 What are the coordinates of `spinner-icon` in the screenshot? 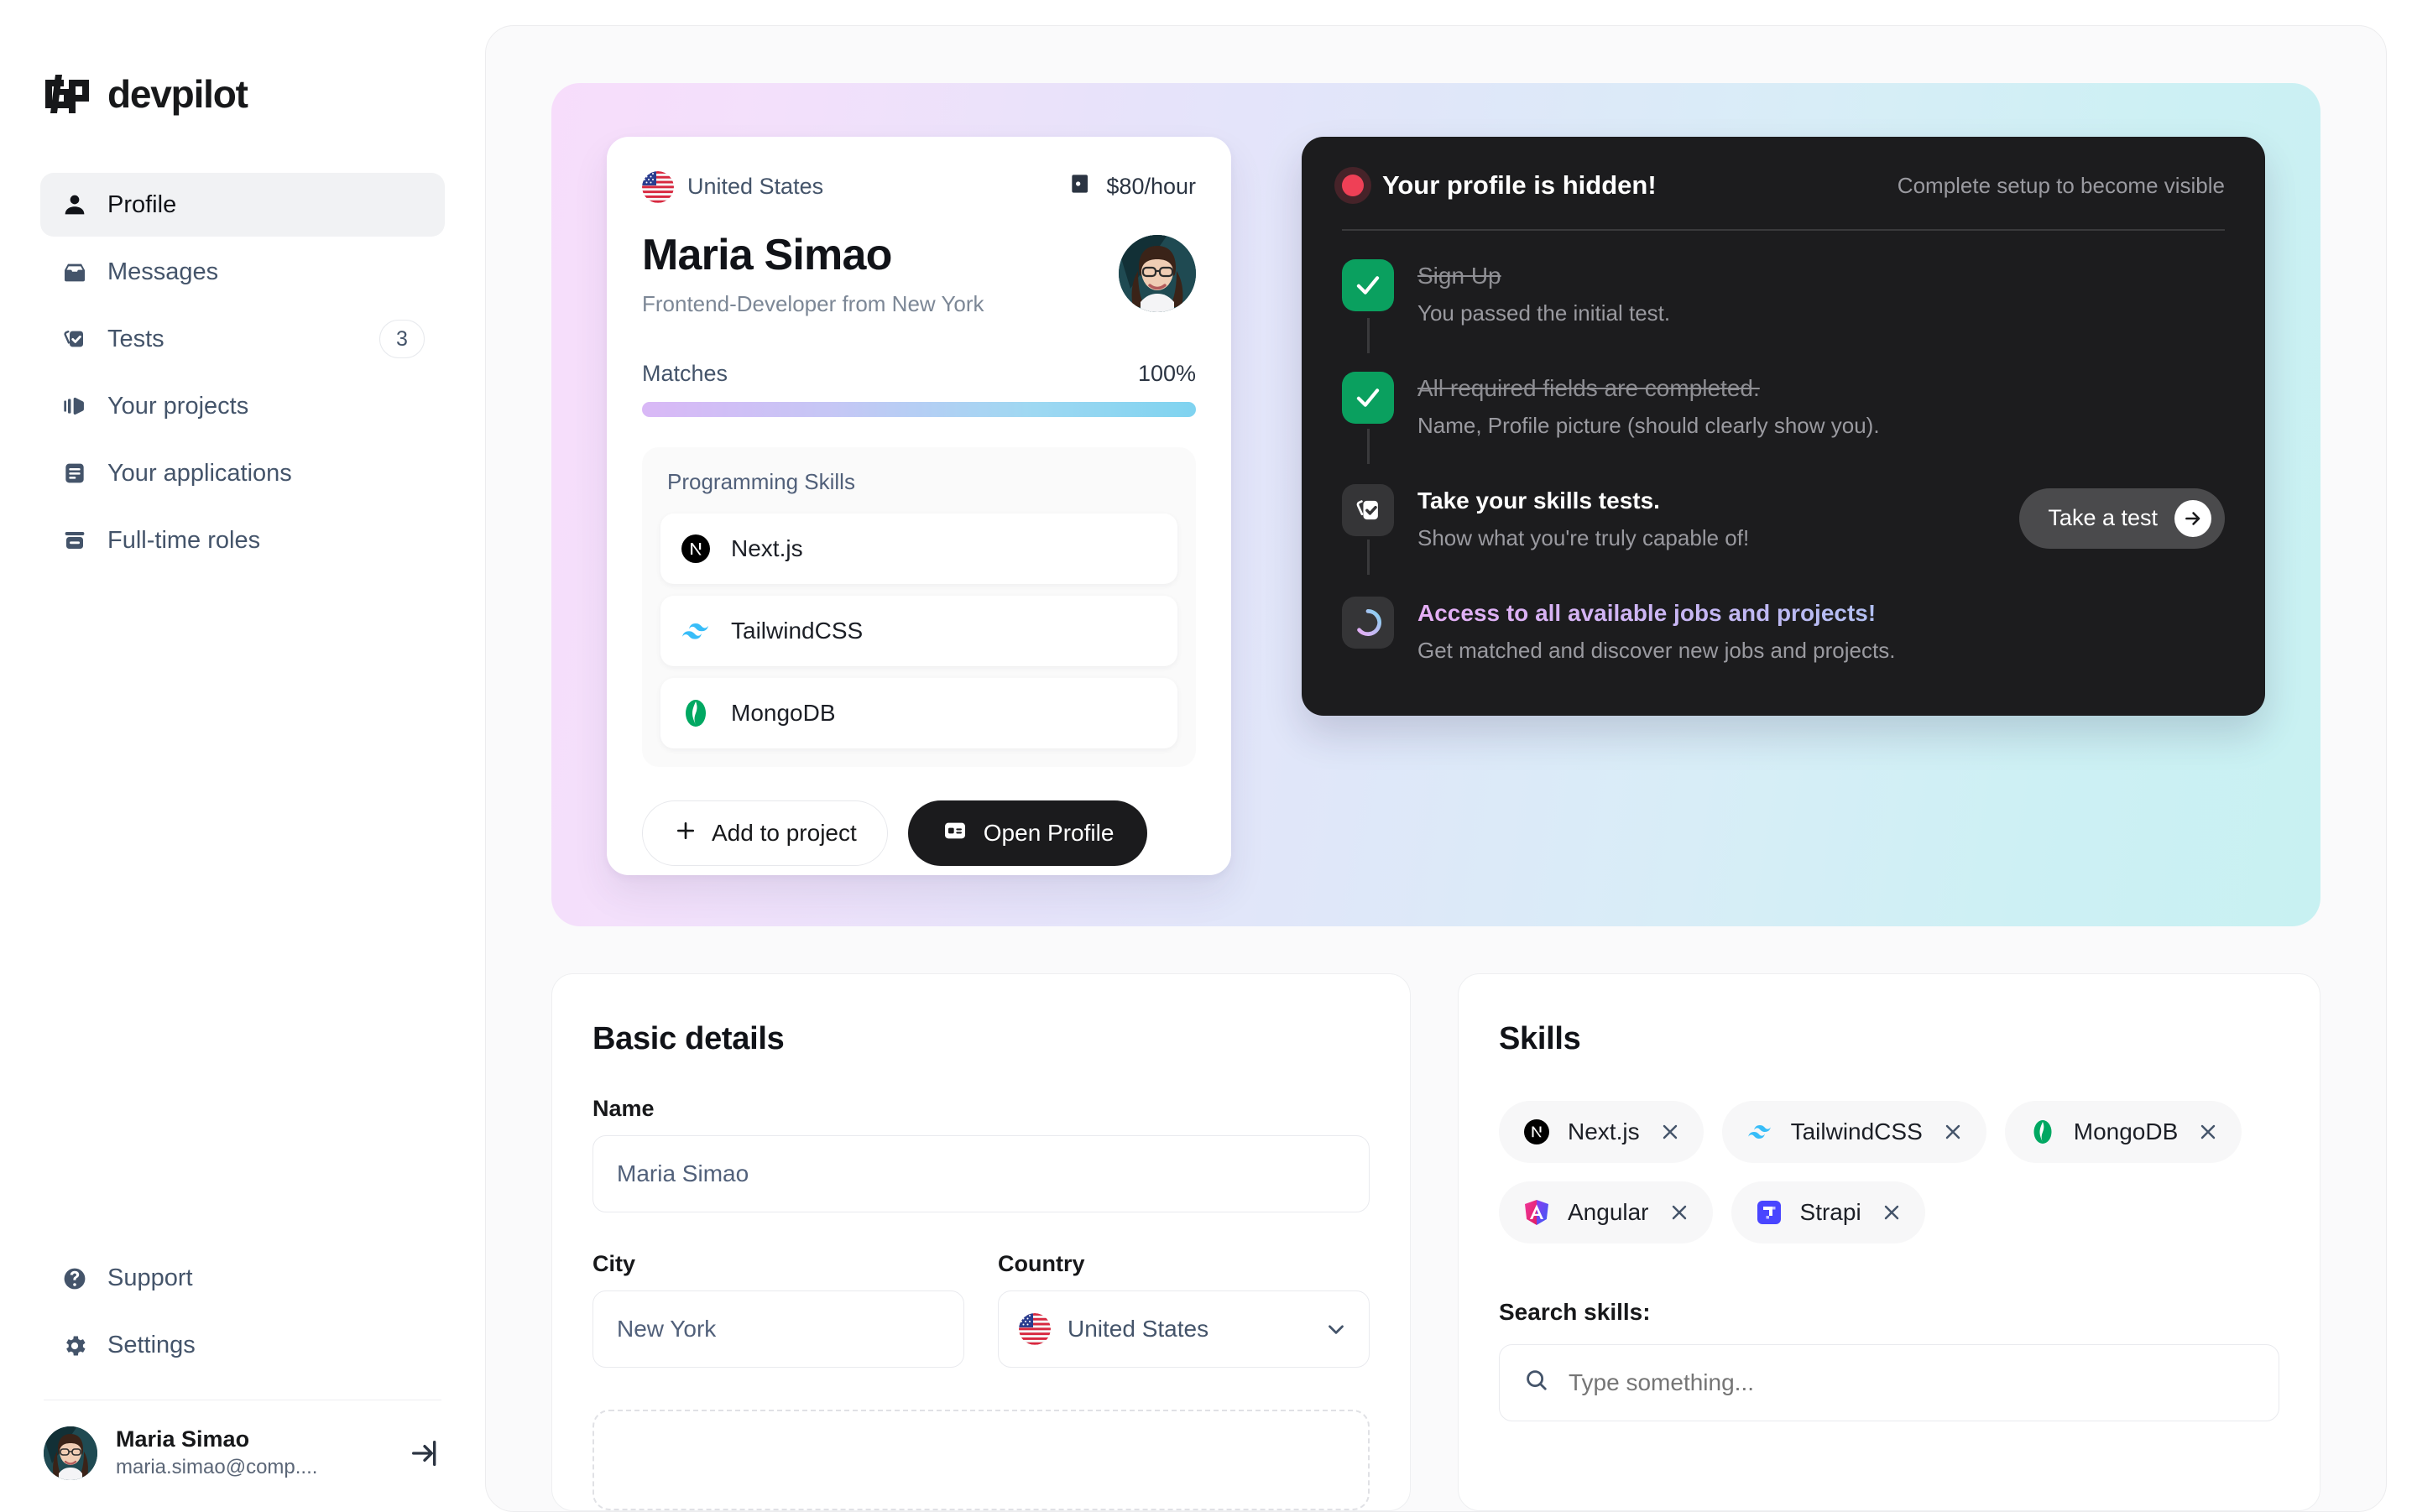 It's located at (1368, 623).